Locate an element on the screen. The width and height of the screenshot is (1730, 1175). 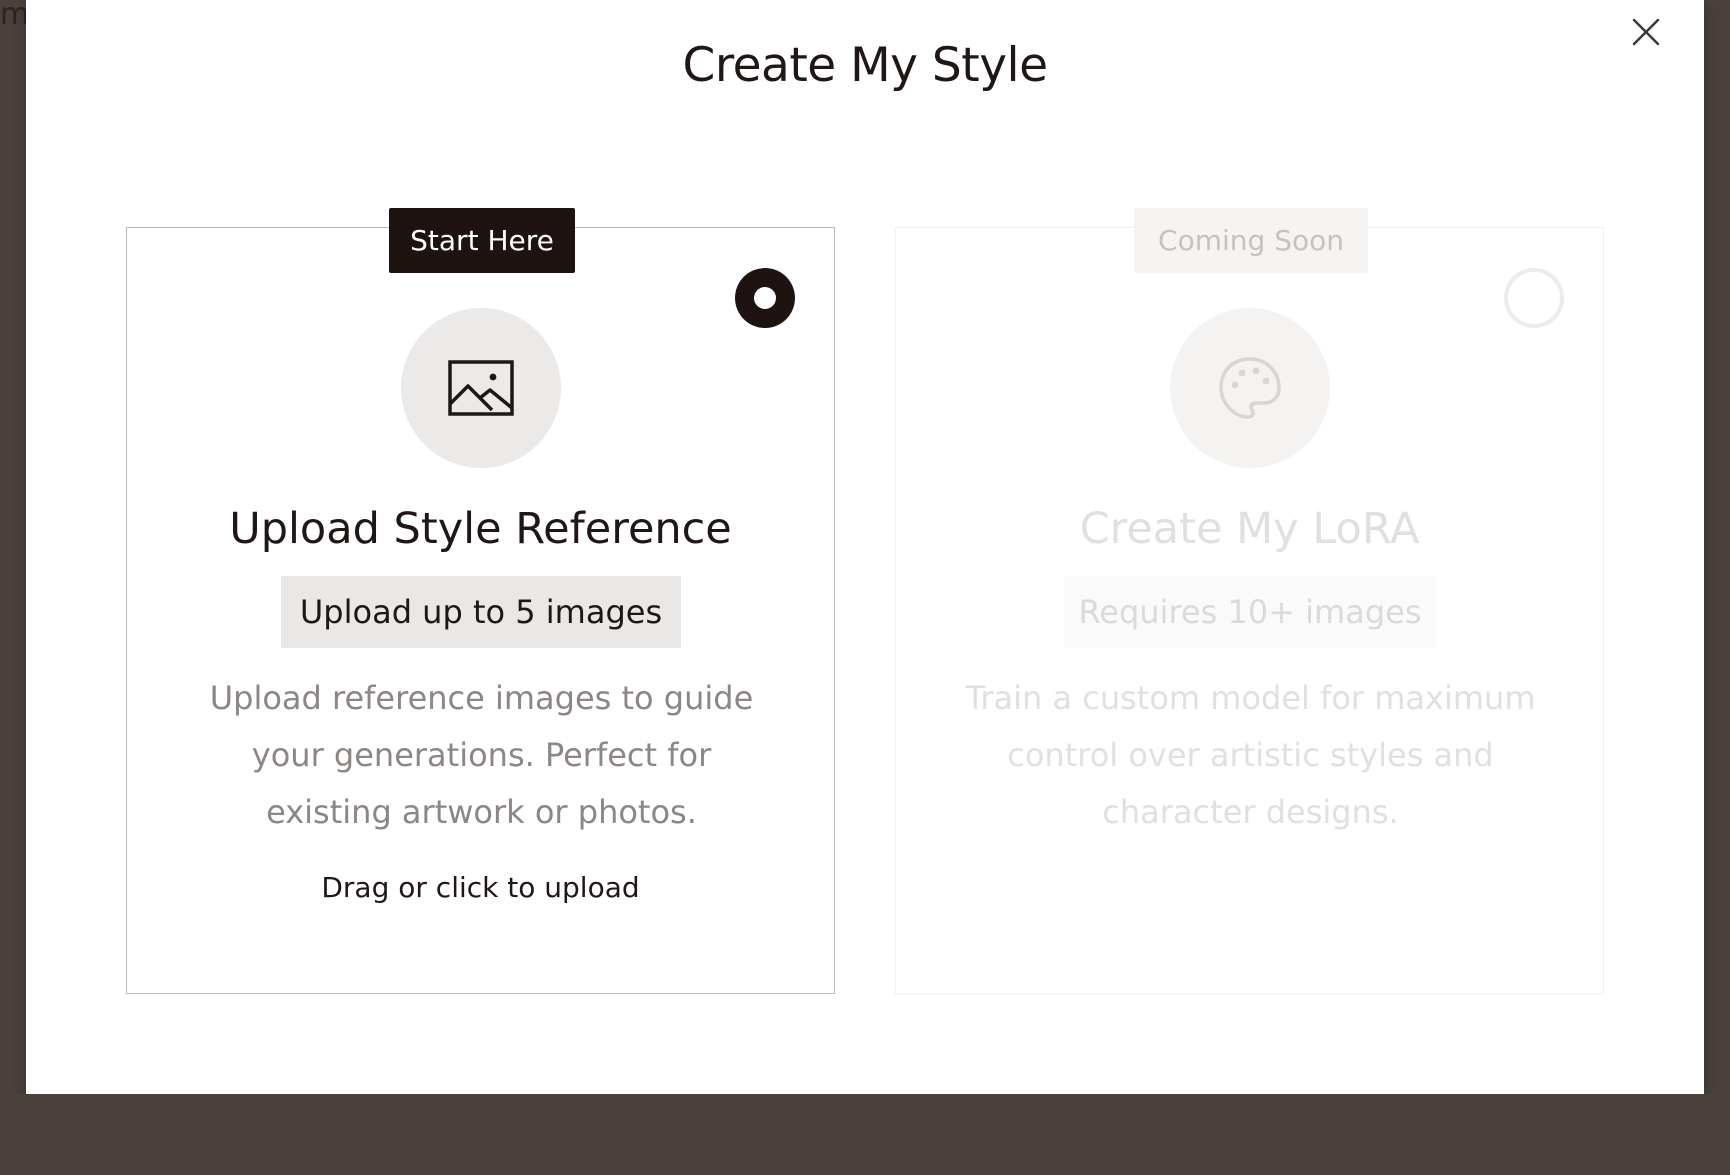
image-limit-badge: Upload up to 5 images is located at coordinates (481, 612).